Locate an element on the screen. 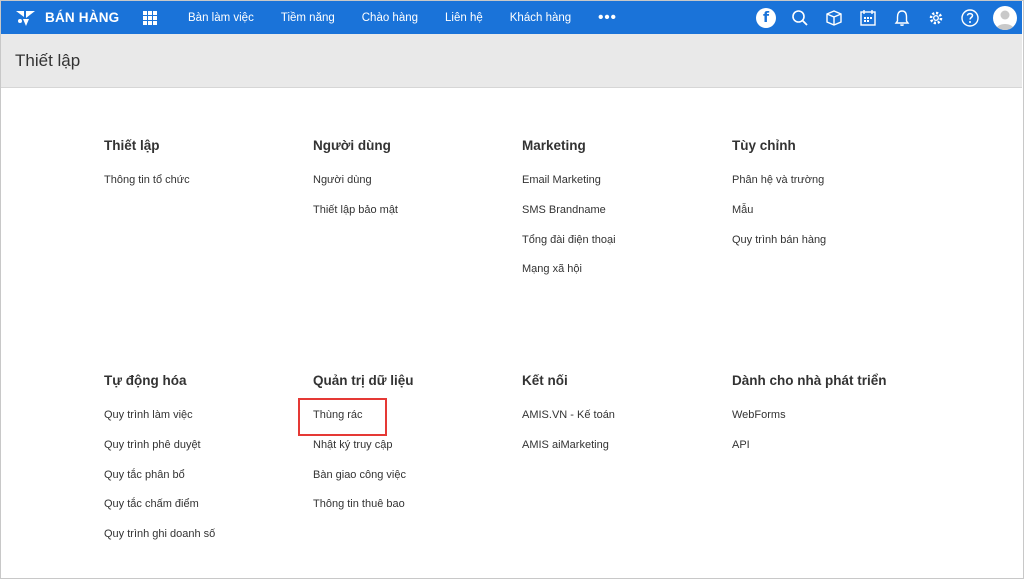 This screenshot has height=579, width=1024. box-icon is located at coordinates (834, 18).